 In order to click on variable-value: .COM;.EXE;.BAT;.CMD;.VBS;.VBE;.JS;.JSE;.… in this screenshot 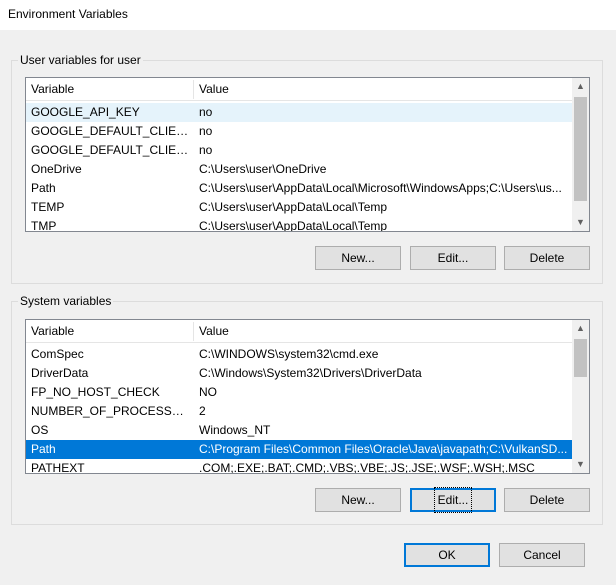, I will do `click(367, 467)`.